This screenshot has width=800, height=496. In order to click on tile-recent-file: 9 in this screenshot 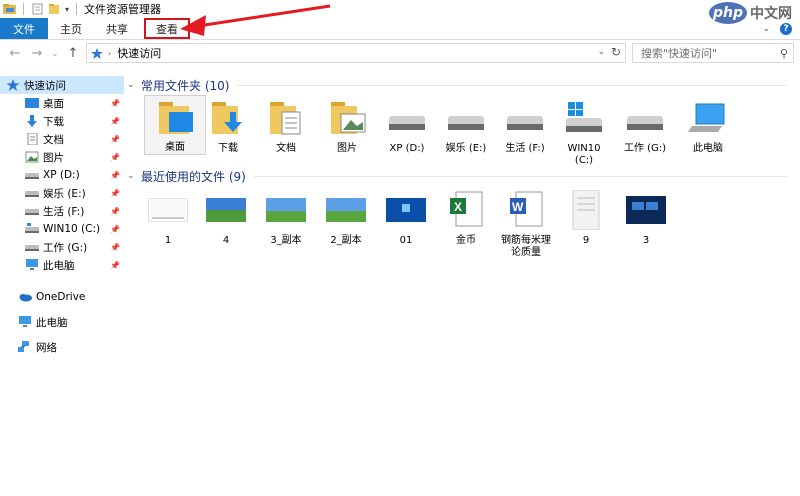, I will do `click(586, 217)`.